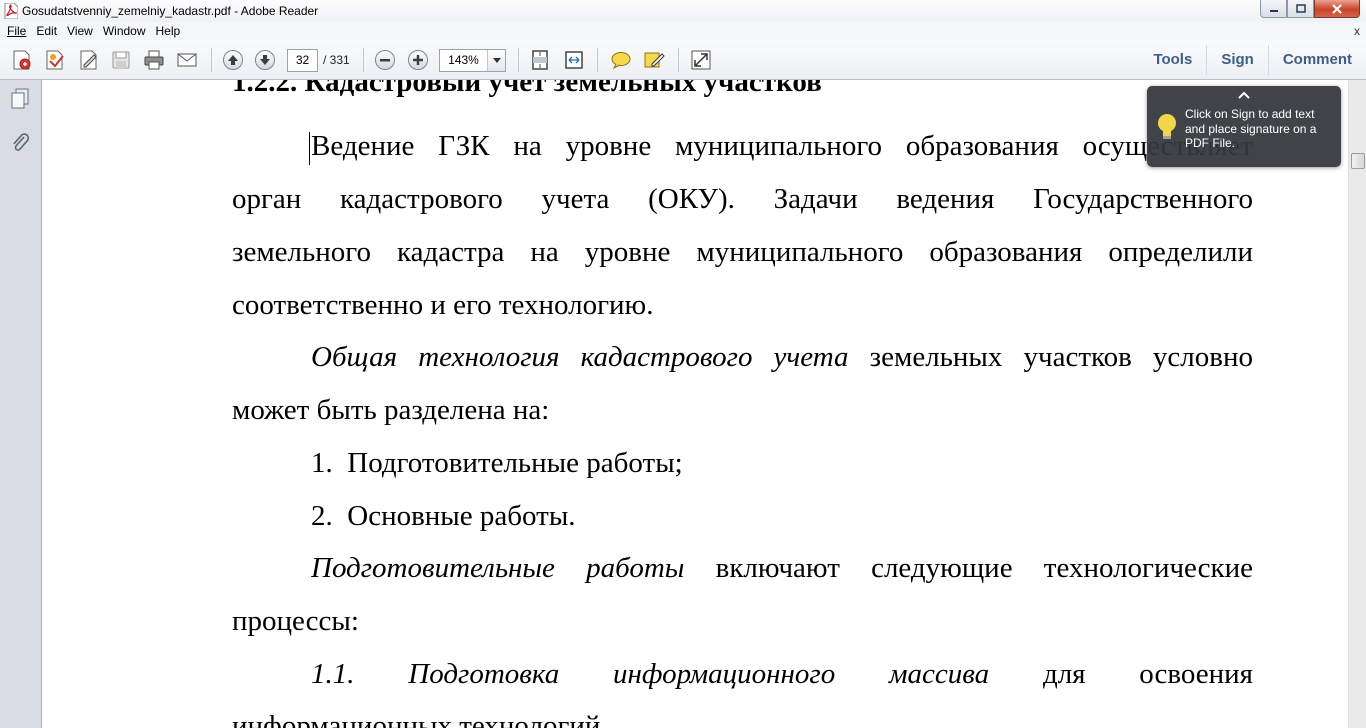 This screenshot has width=1366, height=728. I want to click on sign-pdf-button, so click(89, 60).